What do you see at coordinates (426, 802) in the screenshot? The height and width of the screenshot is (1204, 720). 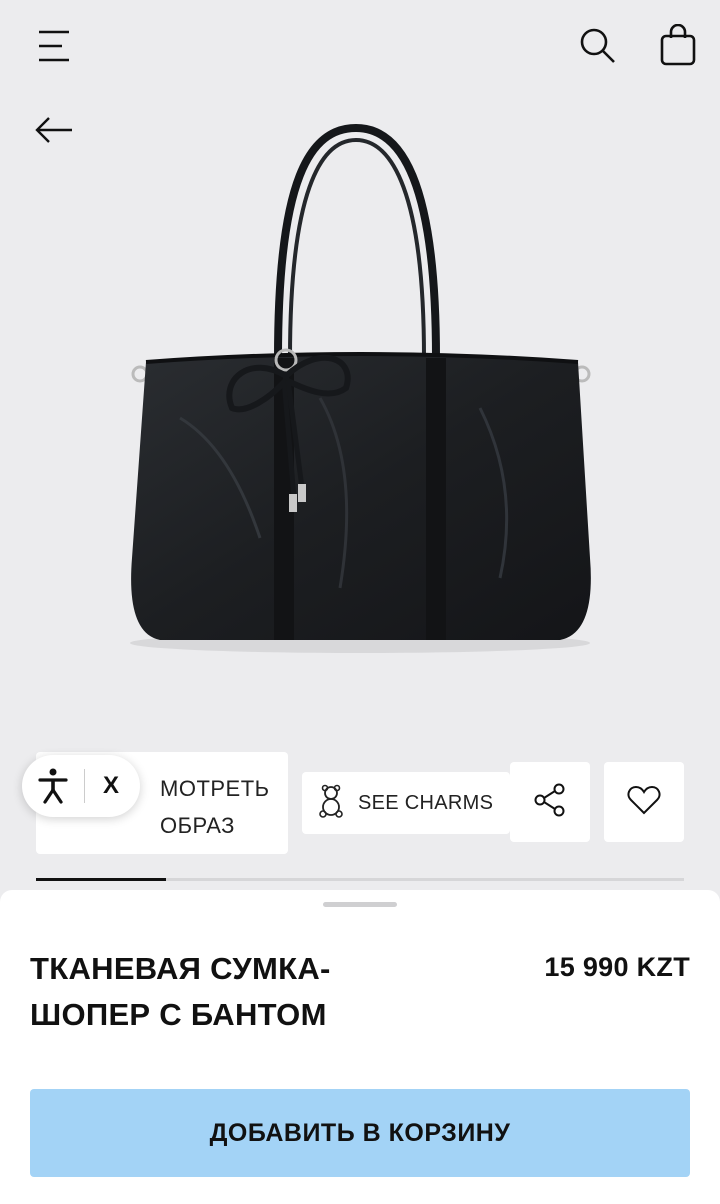 I see `see-charms-label: SEE CHARMS` at bounding box center [426, 802].